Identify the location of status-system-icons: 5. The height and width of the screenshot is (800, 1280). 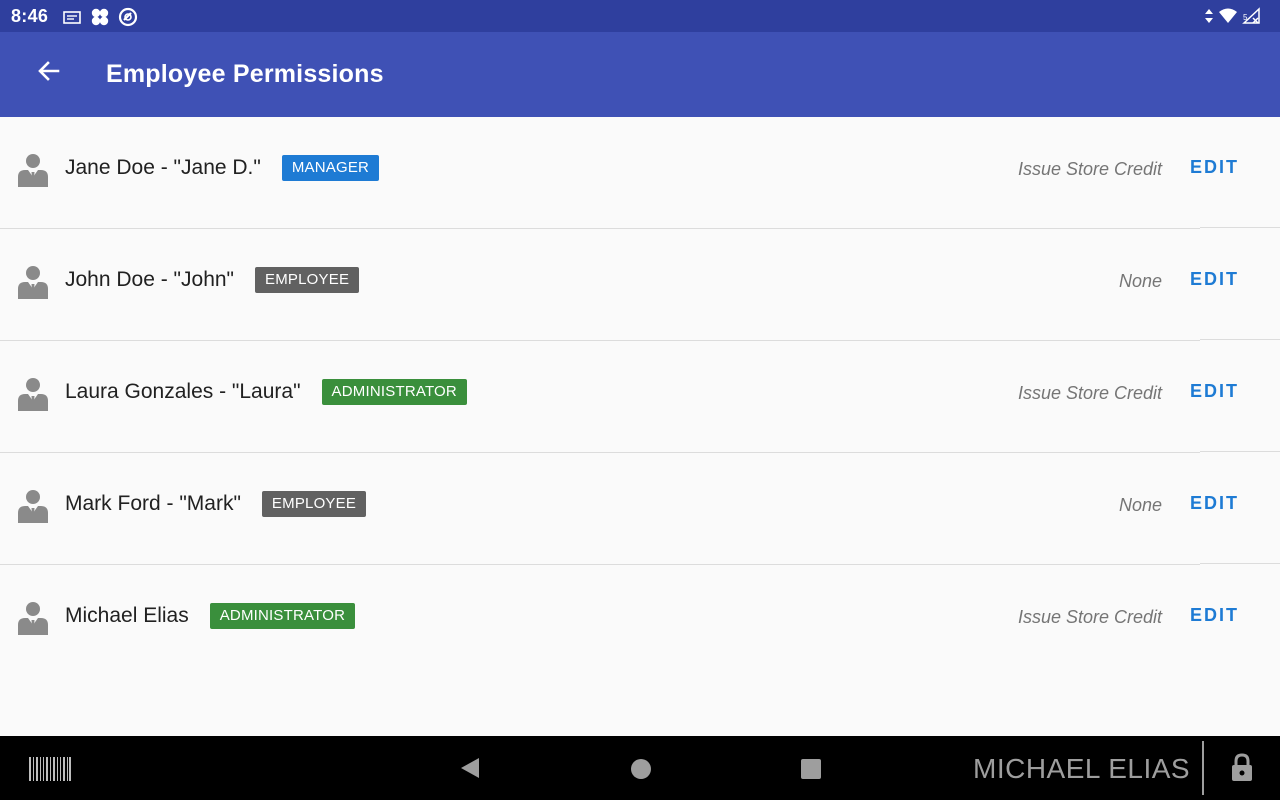
(1233, 16).